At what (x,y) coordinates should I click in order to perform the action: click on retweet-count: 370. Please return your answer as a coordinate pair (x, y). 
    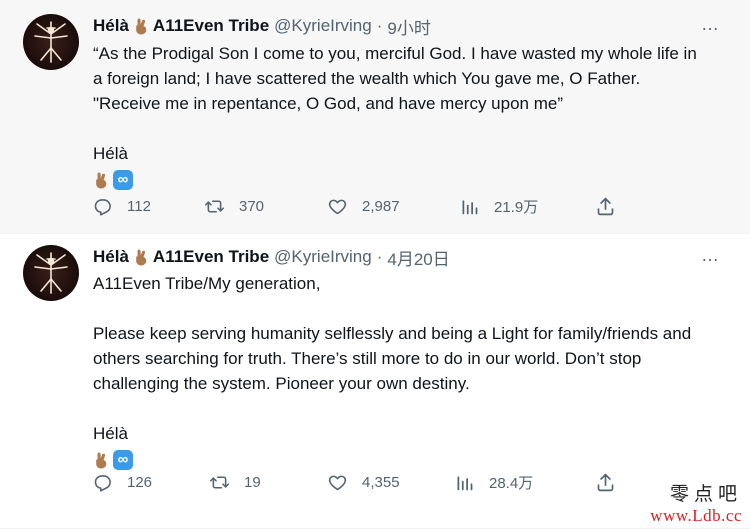
    Looking at the image, I should click on (252, 206).